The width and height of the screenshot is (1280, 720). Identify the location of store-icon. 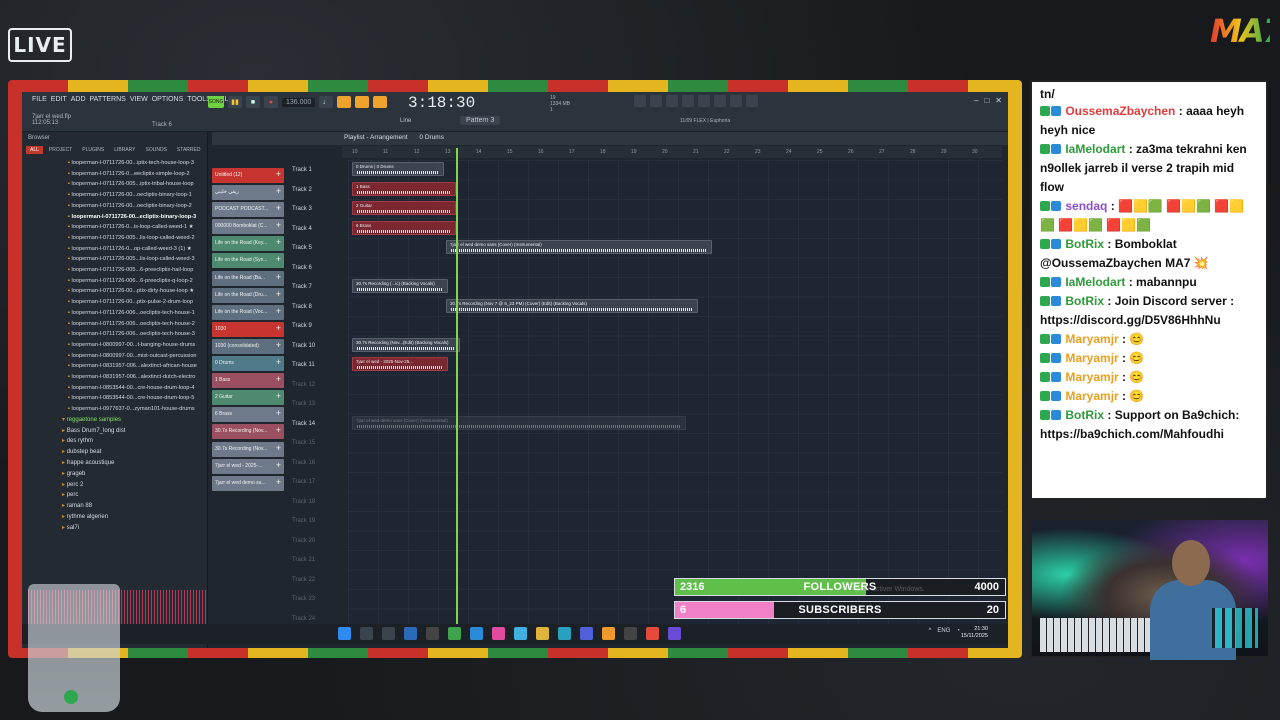
(520, 633).